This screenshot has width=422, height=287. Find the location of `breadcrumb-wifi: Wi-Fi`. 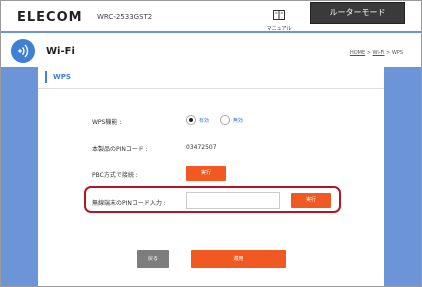

breadcrumb-wifi: Wi-Fi is located at coordinates (379, 53).